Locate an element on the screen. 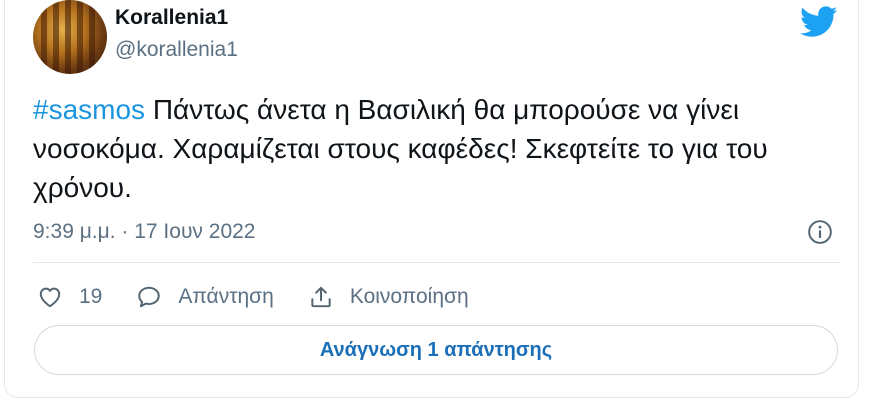 The height and width of the screenshot is (404, 880). user-handle: @korallenia1 is located at coordinates (176, 50).